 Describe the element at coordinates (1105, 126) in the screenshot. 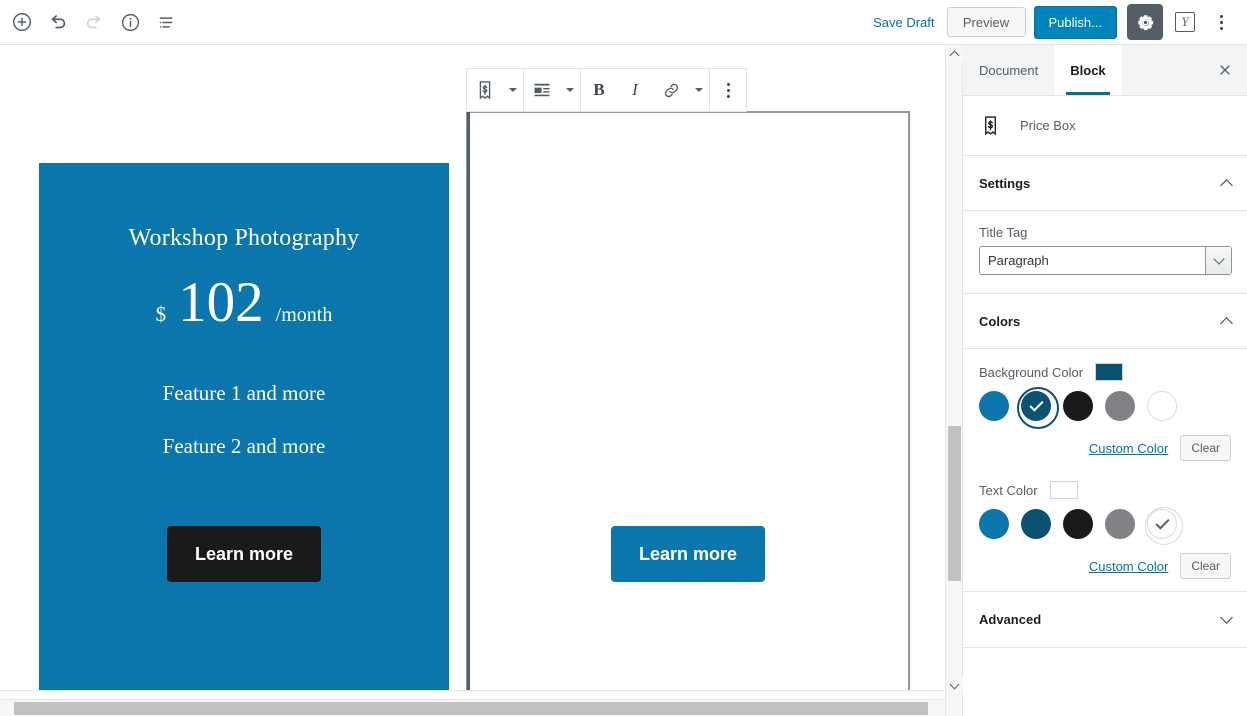

I see `selected-block-summary: Price Box` at that location.